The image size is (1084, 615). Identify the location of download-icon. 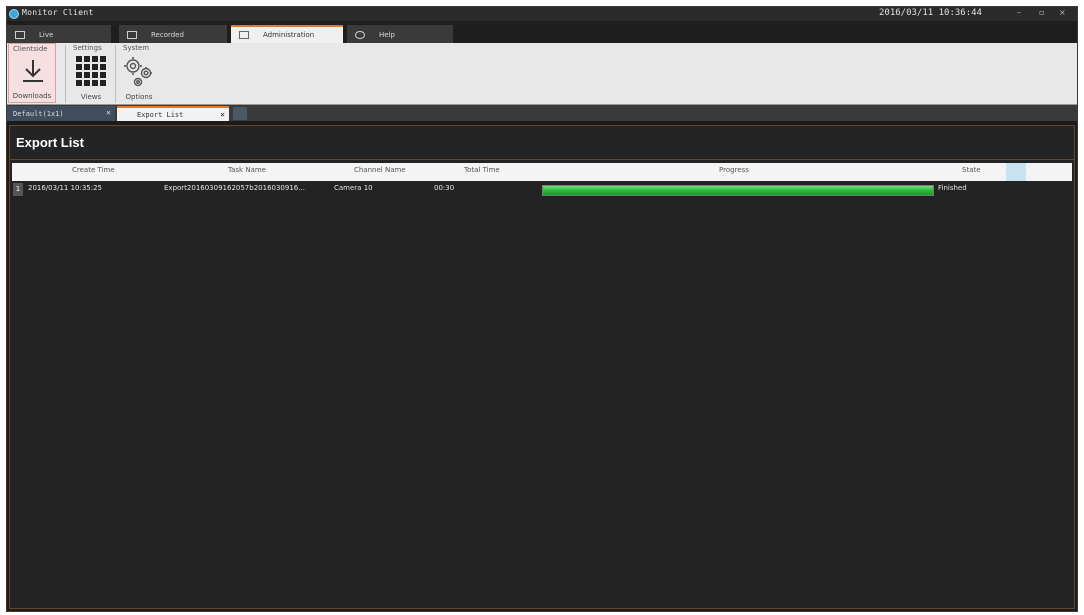
(33, 71).